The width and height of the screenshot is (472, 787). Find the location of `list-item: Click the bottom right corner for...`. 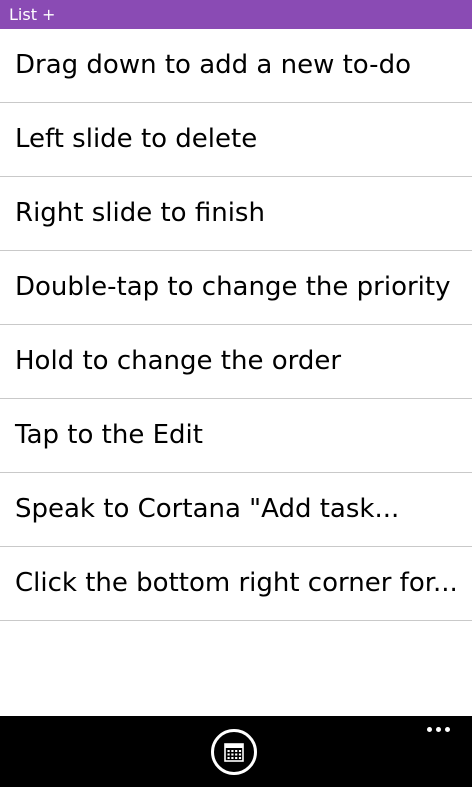

list-item: Click the bottom right corner for... is located at coordinates (236, 584).